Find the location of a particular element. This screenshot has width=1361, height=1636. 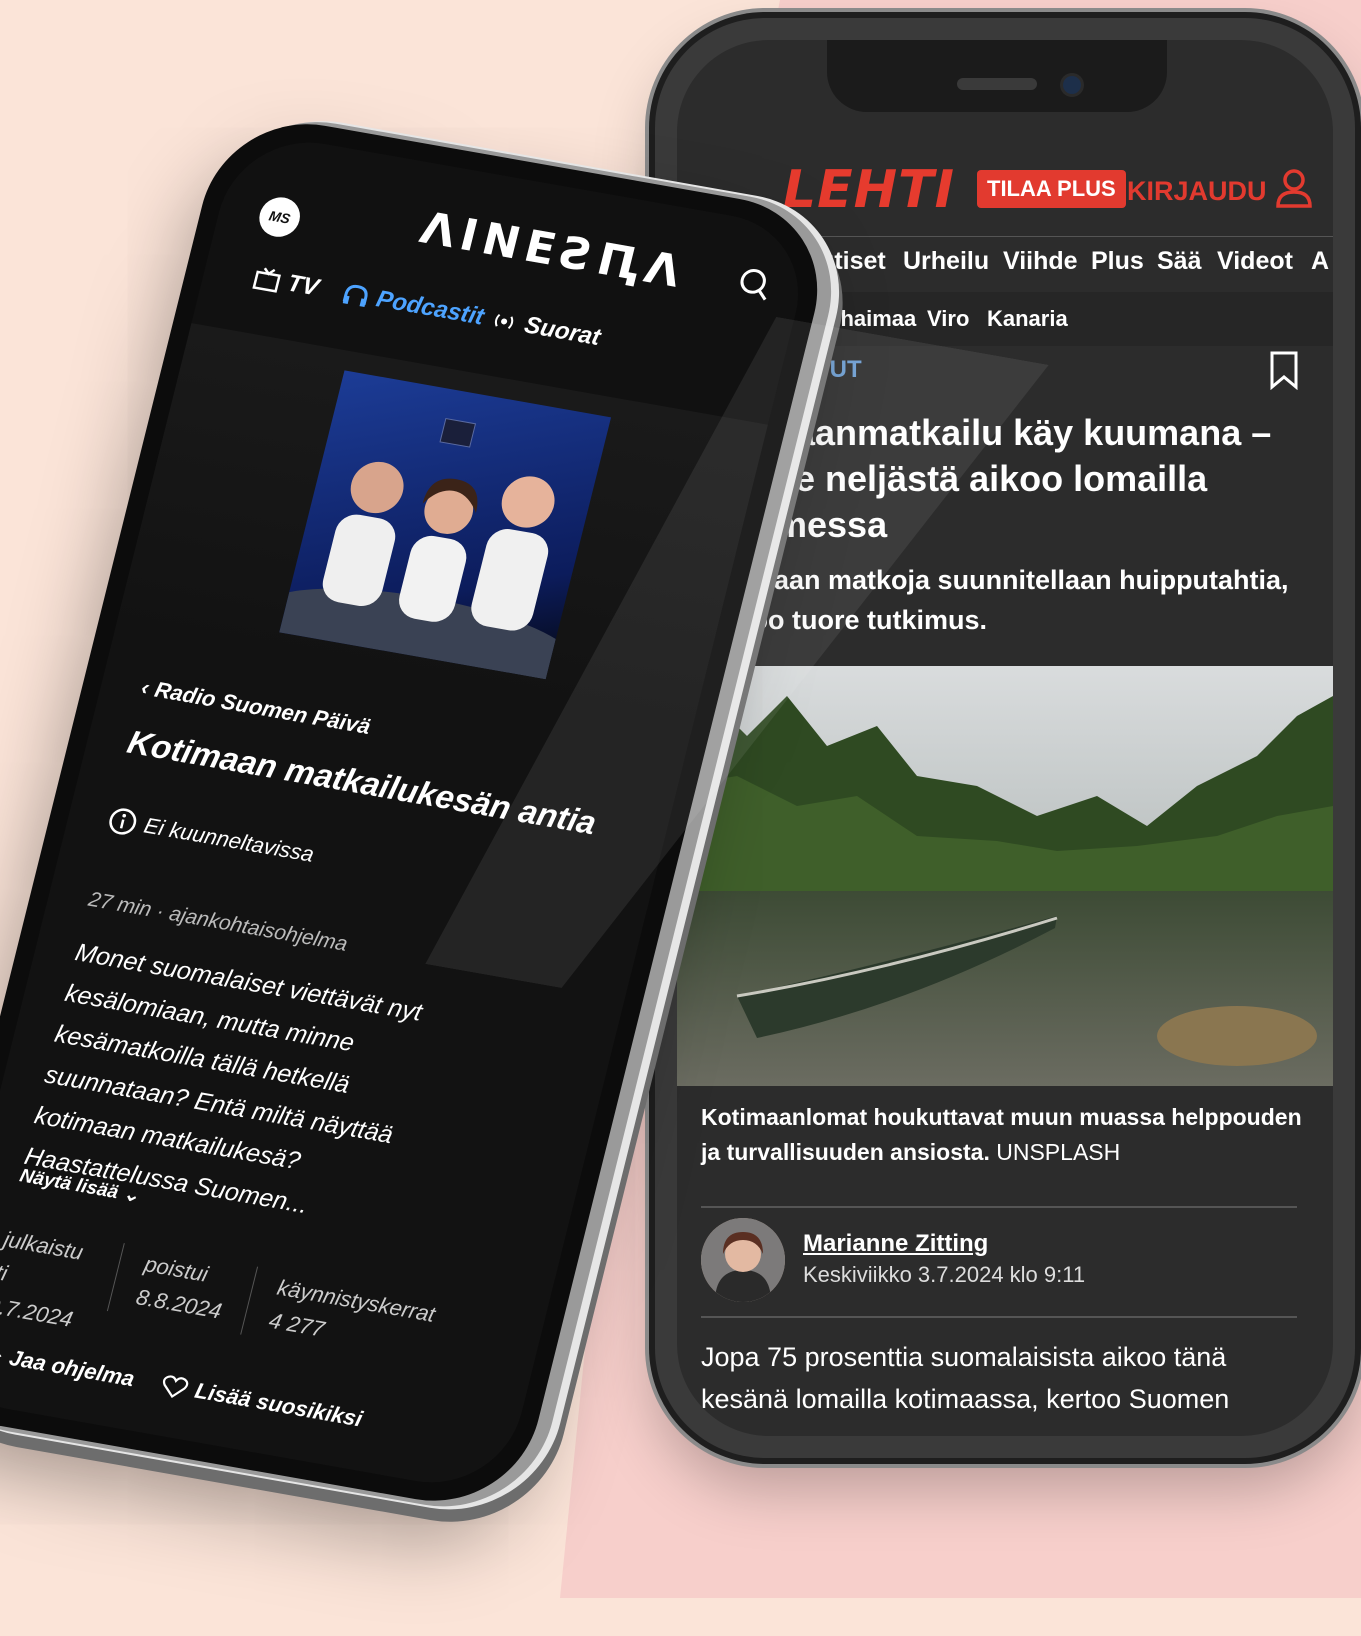

favorite-button: Lisää suosikiksi is located at coordinates (262, 1402).